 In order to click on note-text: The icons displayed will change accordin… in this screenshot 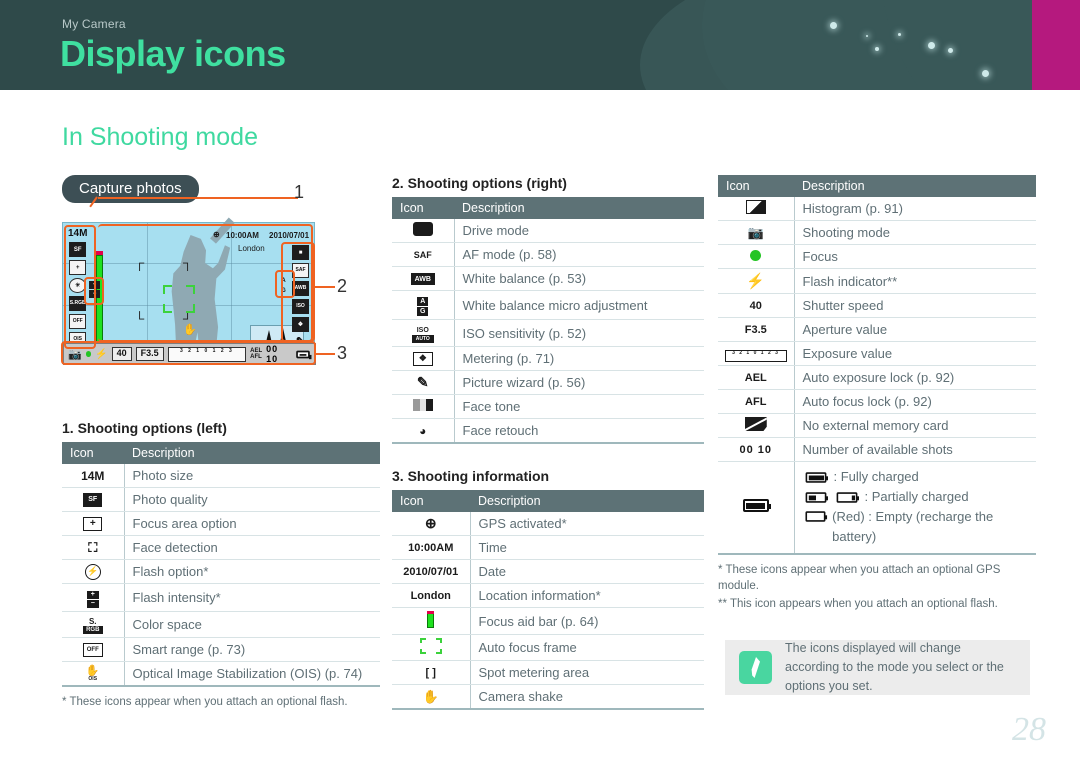, I will do `click(894, 667)`.